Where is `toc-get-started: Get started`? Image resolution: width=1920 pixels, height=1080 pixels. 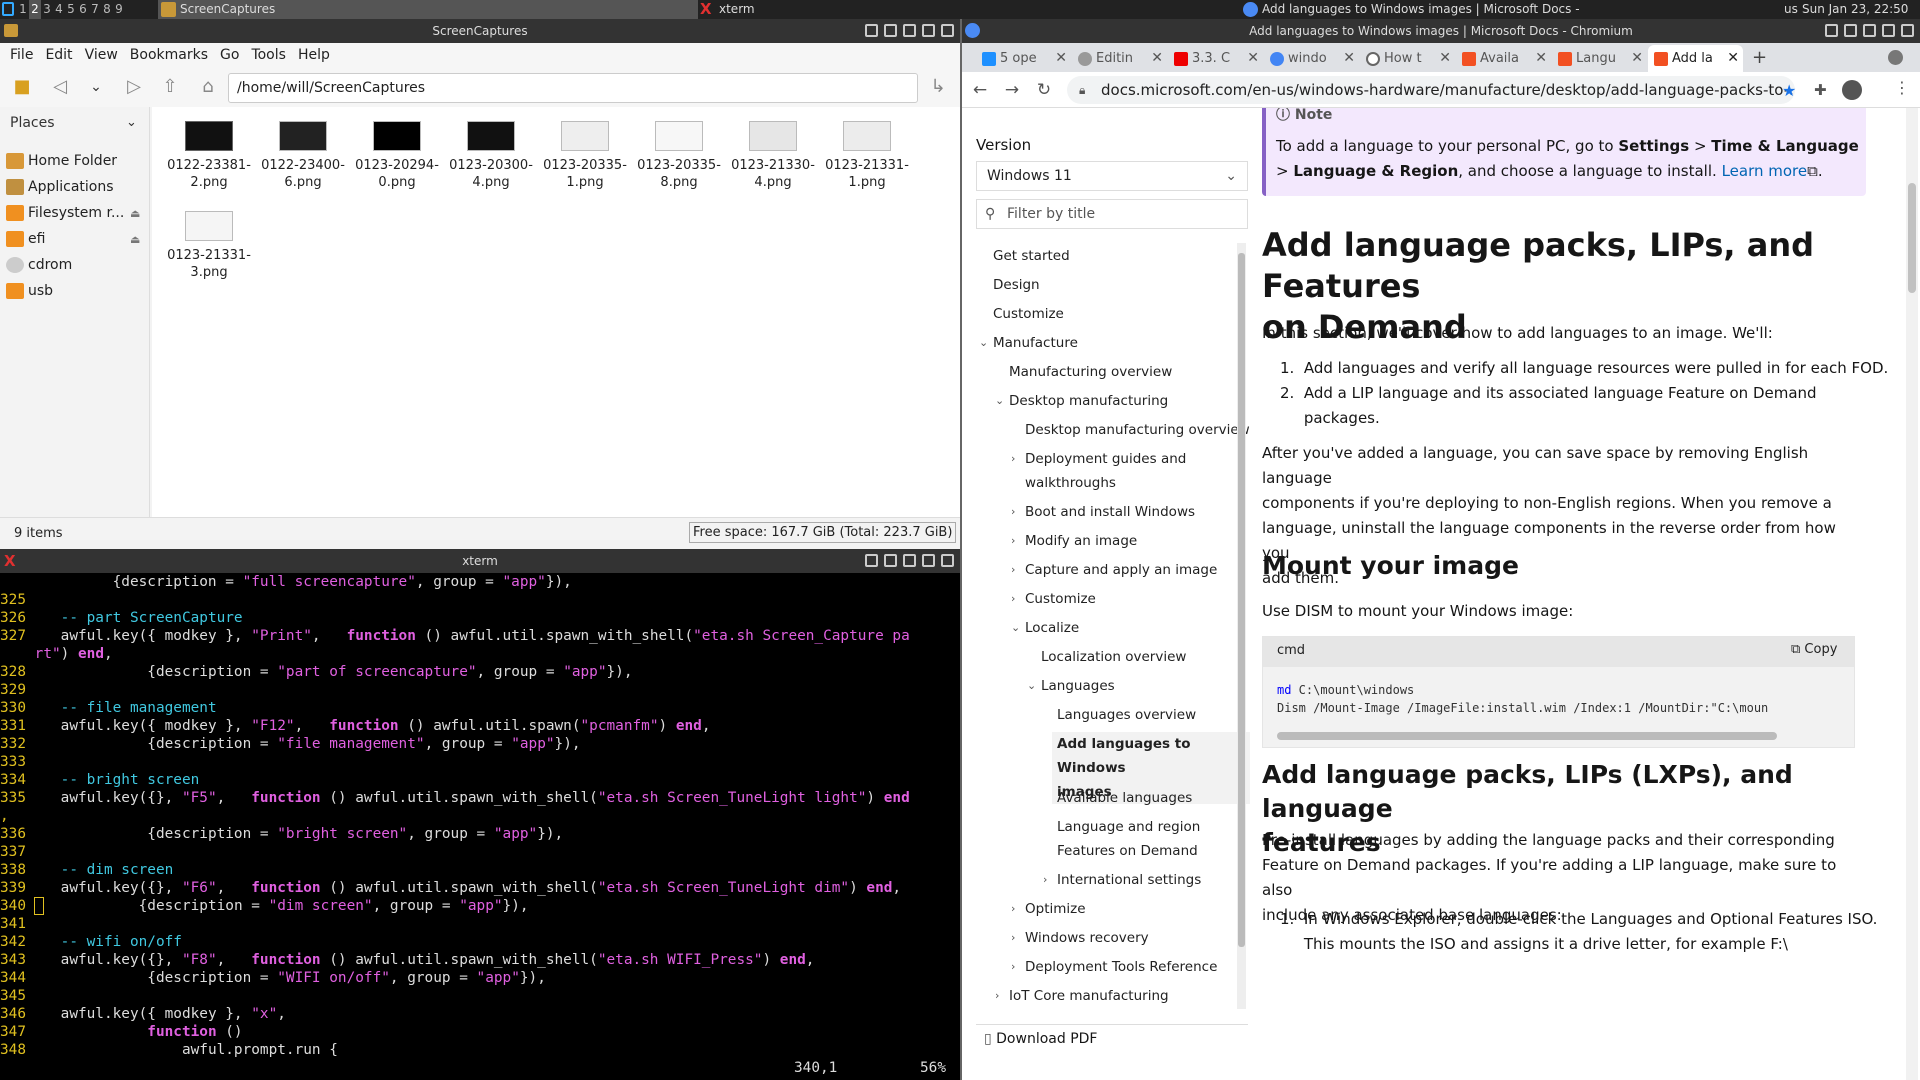 toc-get-started: Get started is located at coordinates (1031, 256).